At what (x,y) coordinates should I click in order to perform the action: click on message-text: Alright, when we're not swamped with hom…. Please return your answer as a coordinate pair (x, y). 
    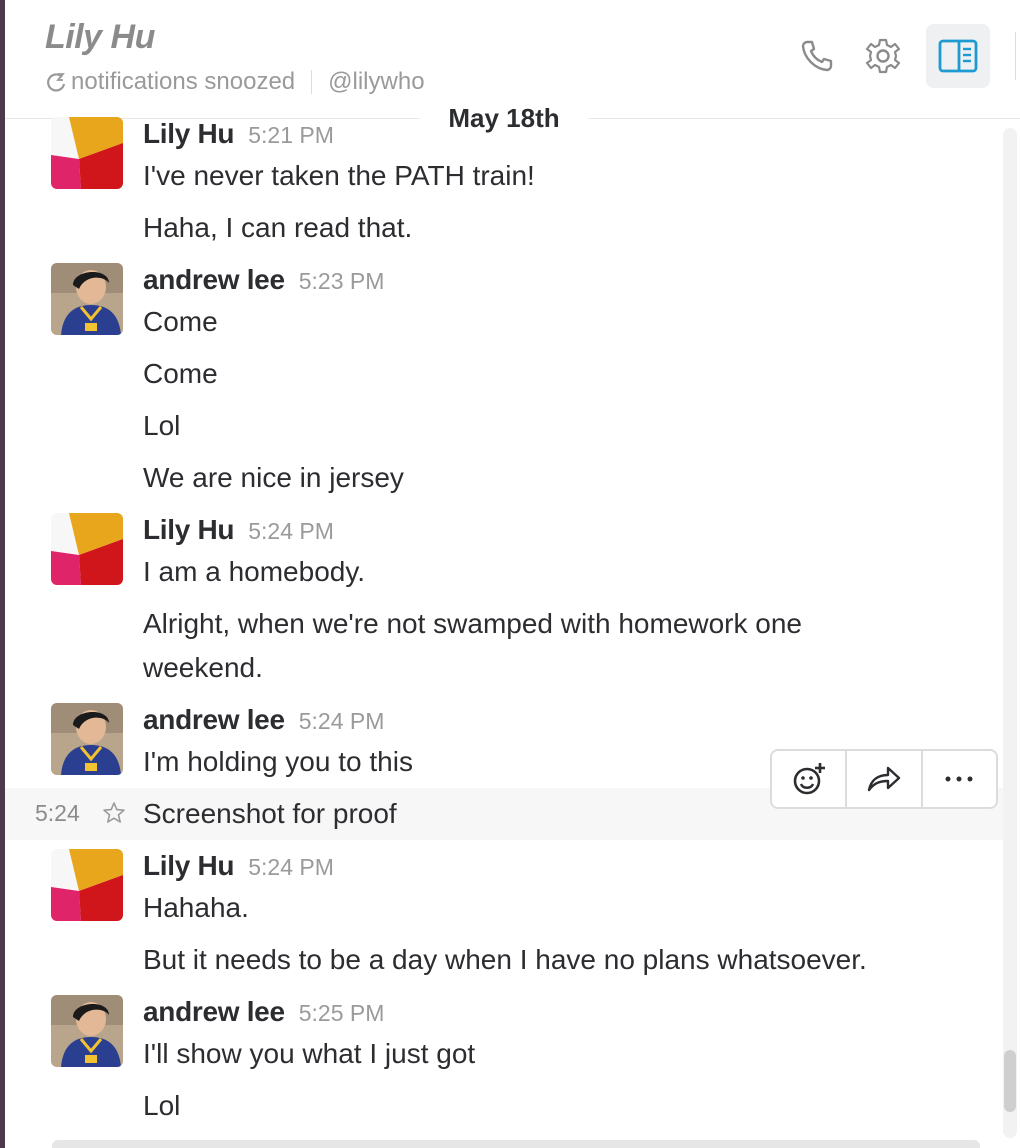
    Looking at the image, I should click on (472, 645).